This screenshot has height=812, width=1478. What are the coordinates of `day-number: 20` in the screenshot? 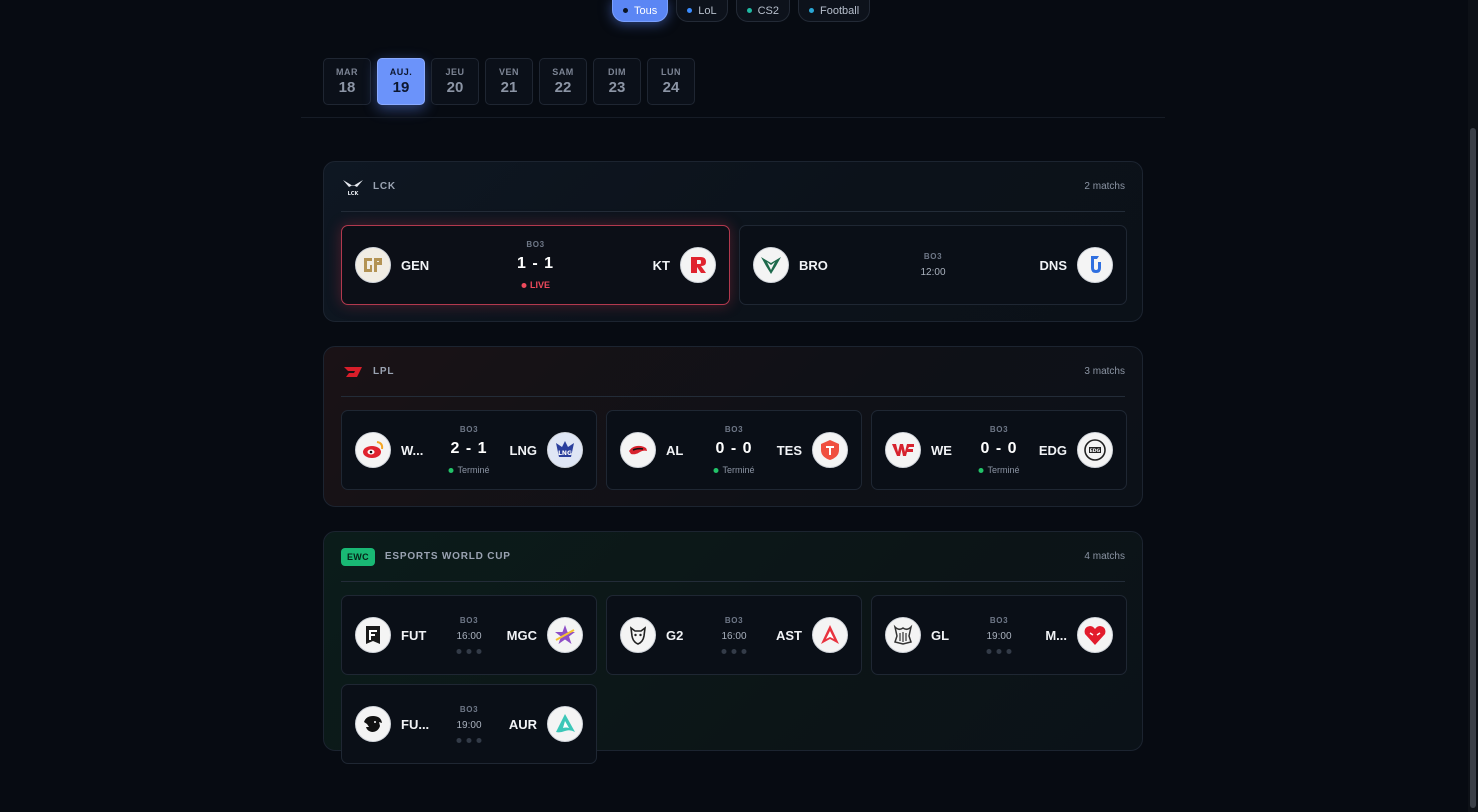 It's located at (455, 87).